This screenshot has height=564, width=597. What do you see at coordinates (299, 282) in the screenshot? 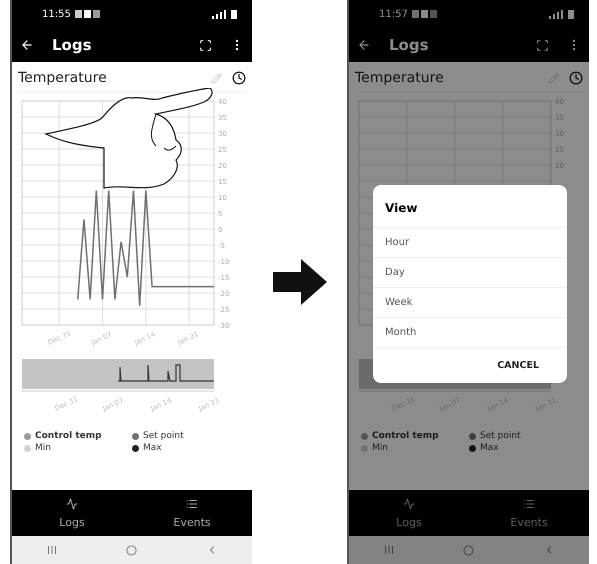
I see `right-arrow-icon` at bounding box center [299, 282].